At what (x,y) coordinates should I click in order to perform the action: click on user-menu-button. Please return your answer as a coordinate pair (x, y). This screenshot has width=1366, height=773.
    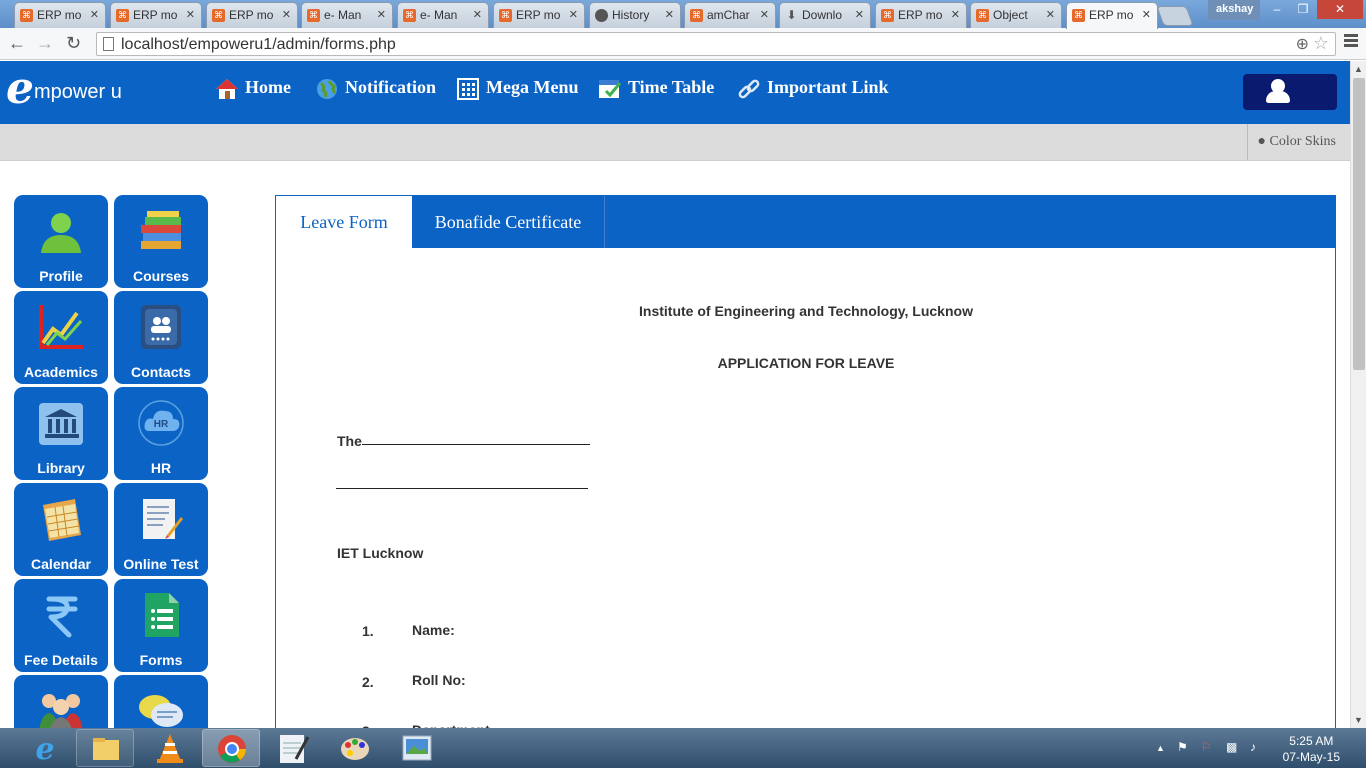
    Looking at the image, I should click on (1290, 92).